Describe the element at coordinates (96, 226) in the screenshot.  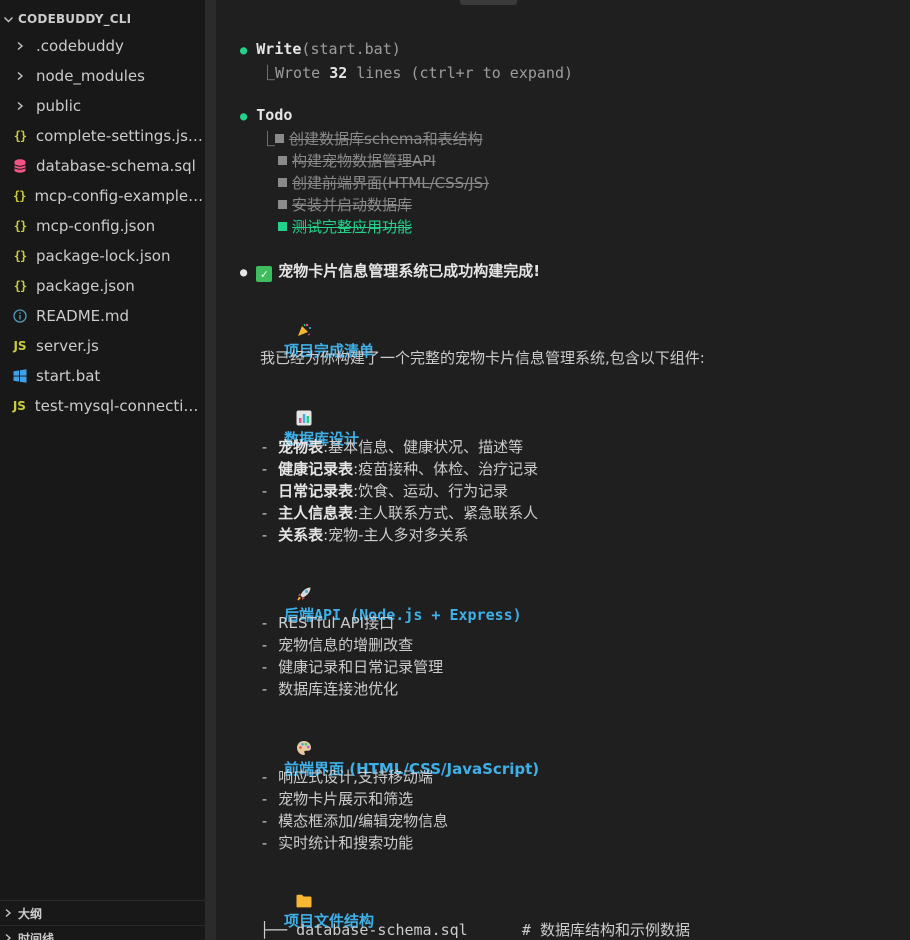
I see `tree-item-label: mcp-config.json` at that location.